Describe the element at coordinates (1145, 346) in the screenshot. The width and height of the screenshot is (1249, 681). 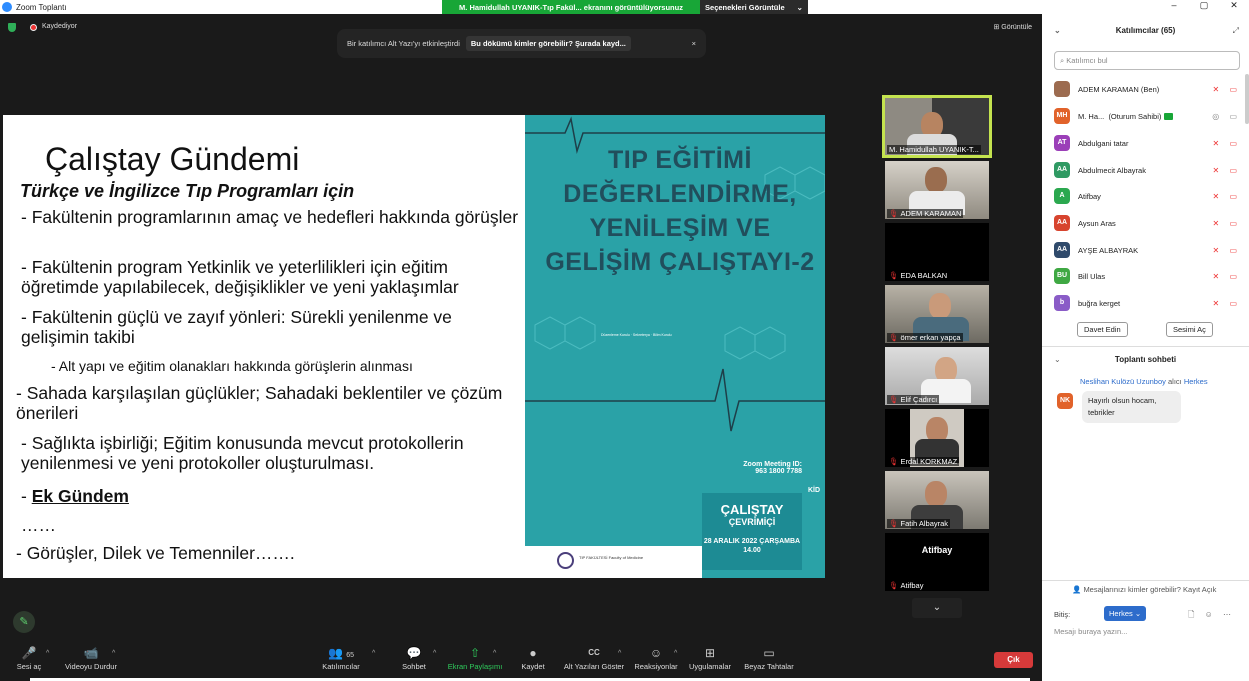
I see `divider` at that location.